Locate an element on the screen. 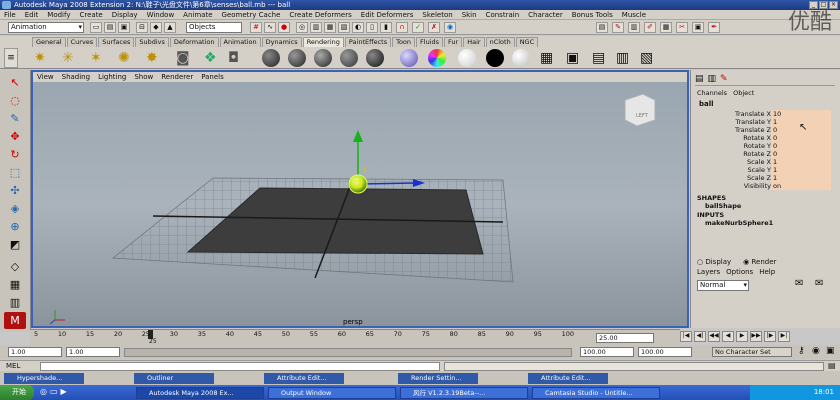 Image resolution: width=840 pixels, height=400 pixels. surface-shader-icon is located at coordinates (467, 58).